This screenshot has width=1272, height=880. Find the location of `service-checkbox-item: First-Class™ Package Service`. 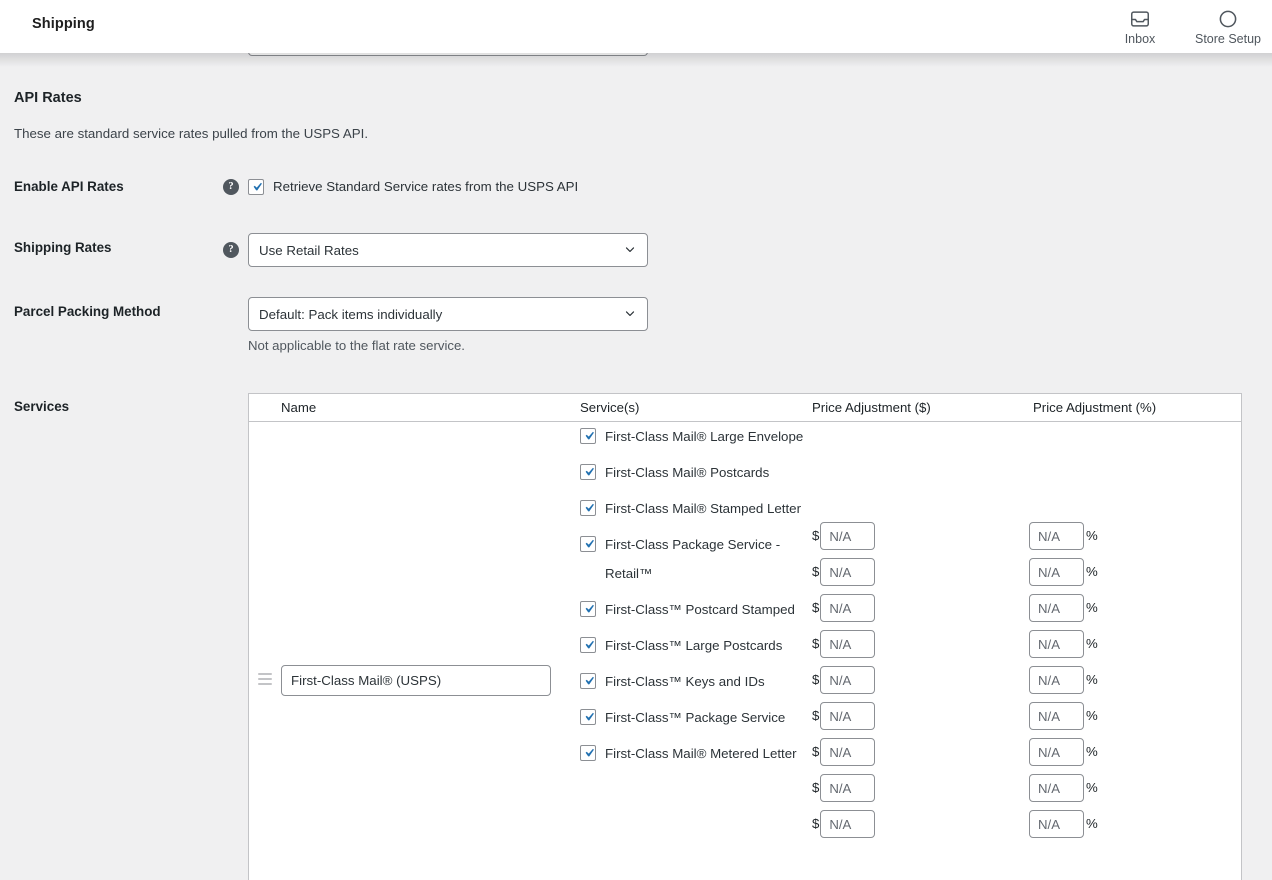

service-checkbox-item: First-Class™ Package Service is located at coordinates (692, 717).